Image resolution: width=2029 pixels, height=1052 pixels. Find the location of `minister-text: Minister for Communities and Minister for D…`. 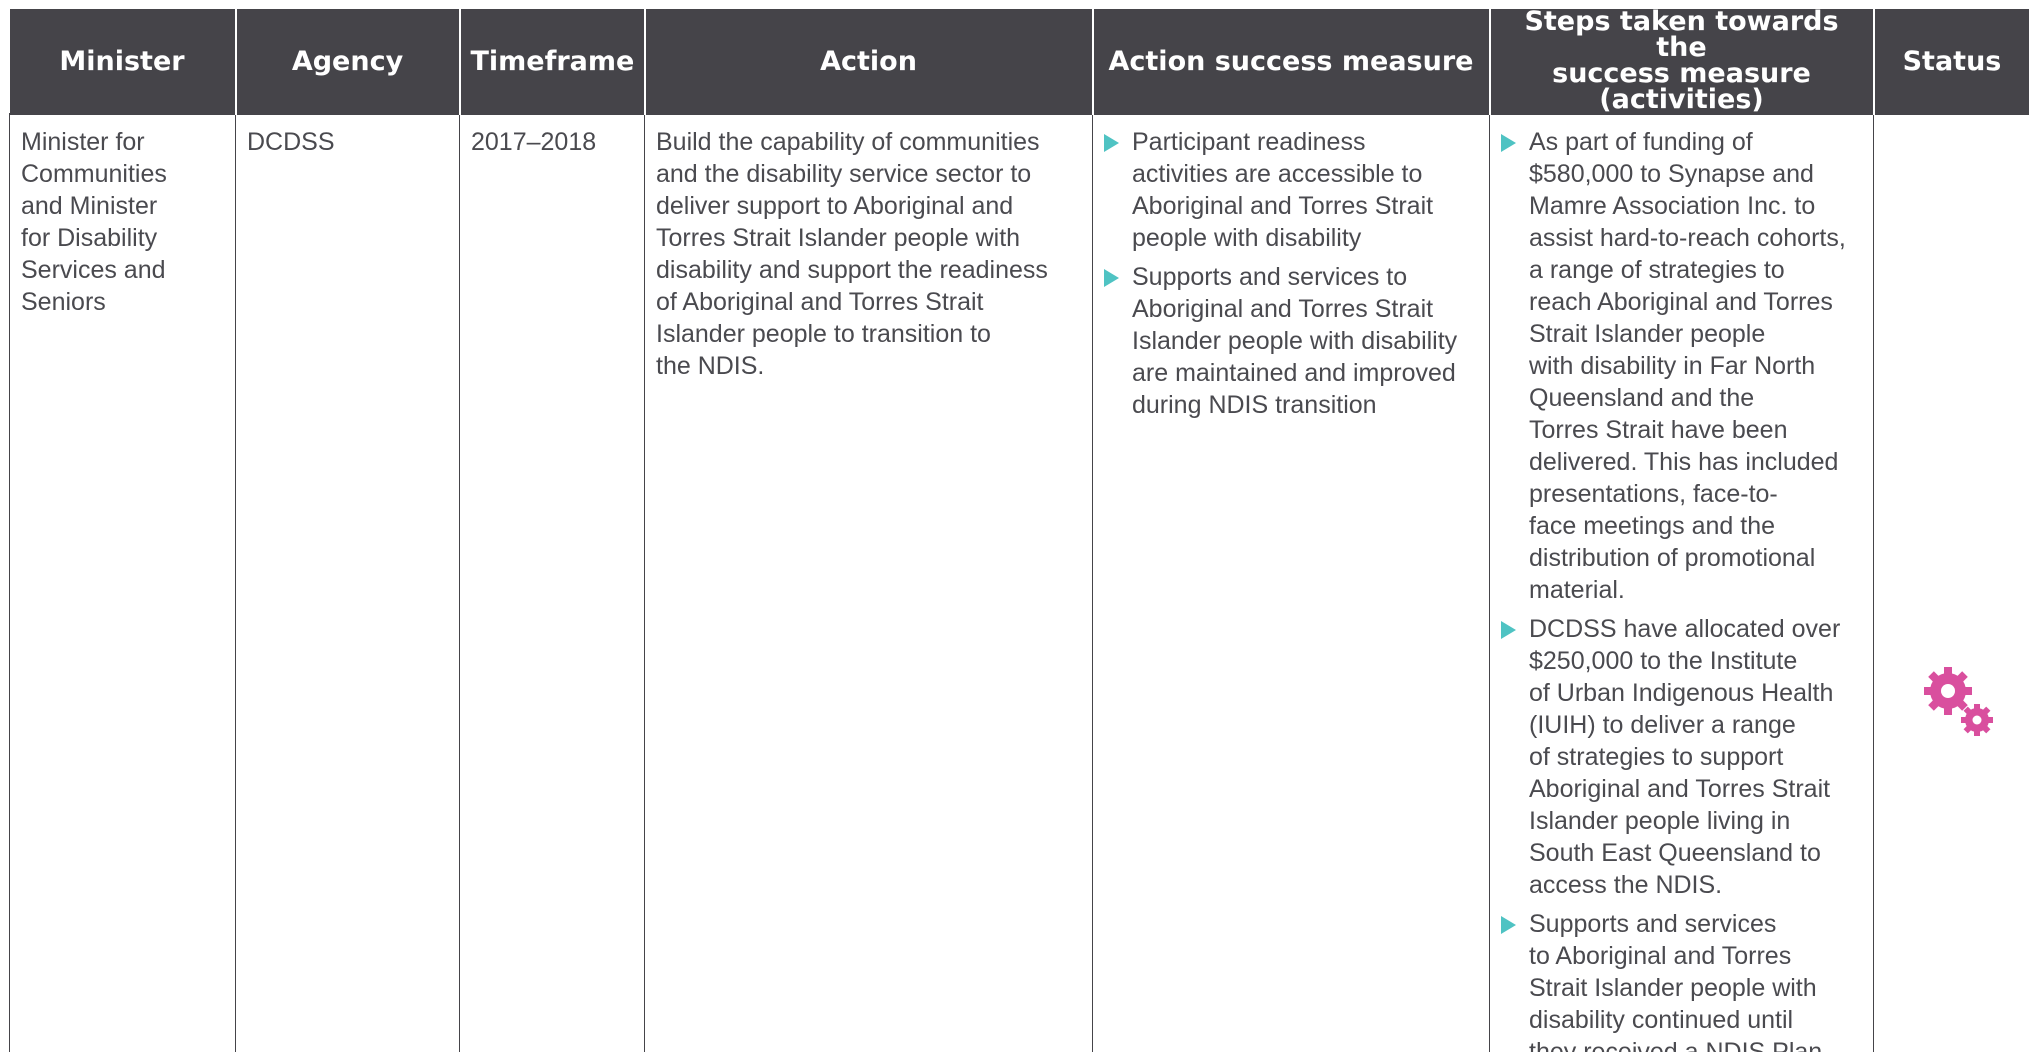

minister-text: Minister for Communities and Minister for D… is located at coordinates (122, 222).